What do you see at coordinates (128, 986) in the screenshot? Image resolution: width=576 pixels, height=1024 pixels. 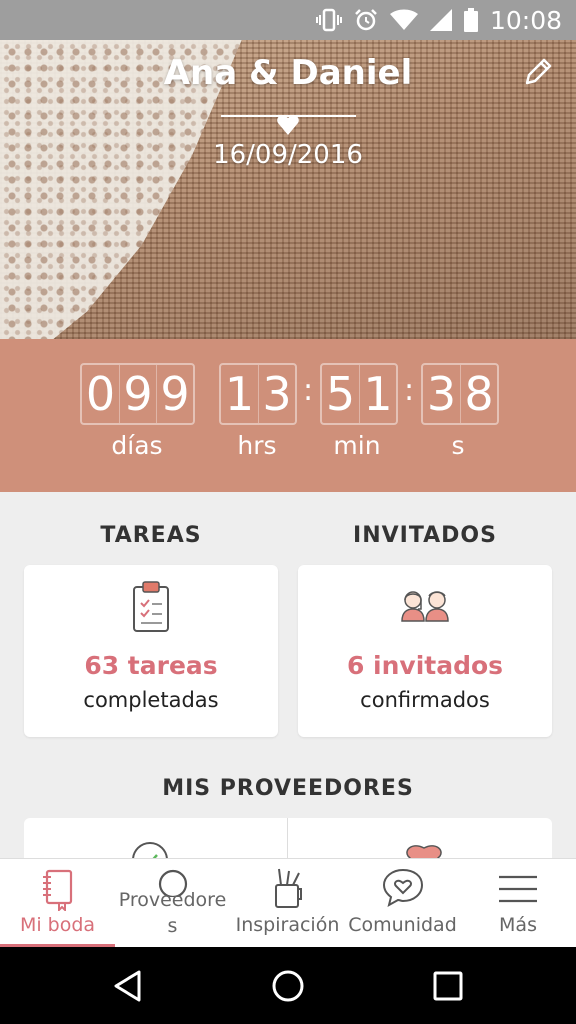 I see `back-icon` at bounding box center [128, 986].